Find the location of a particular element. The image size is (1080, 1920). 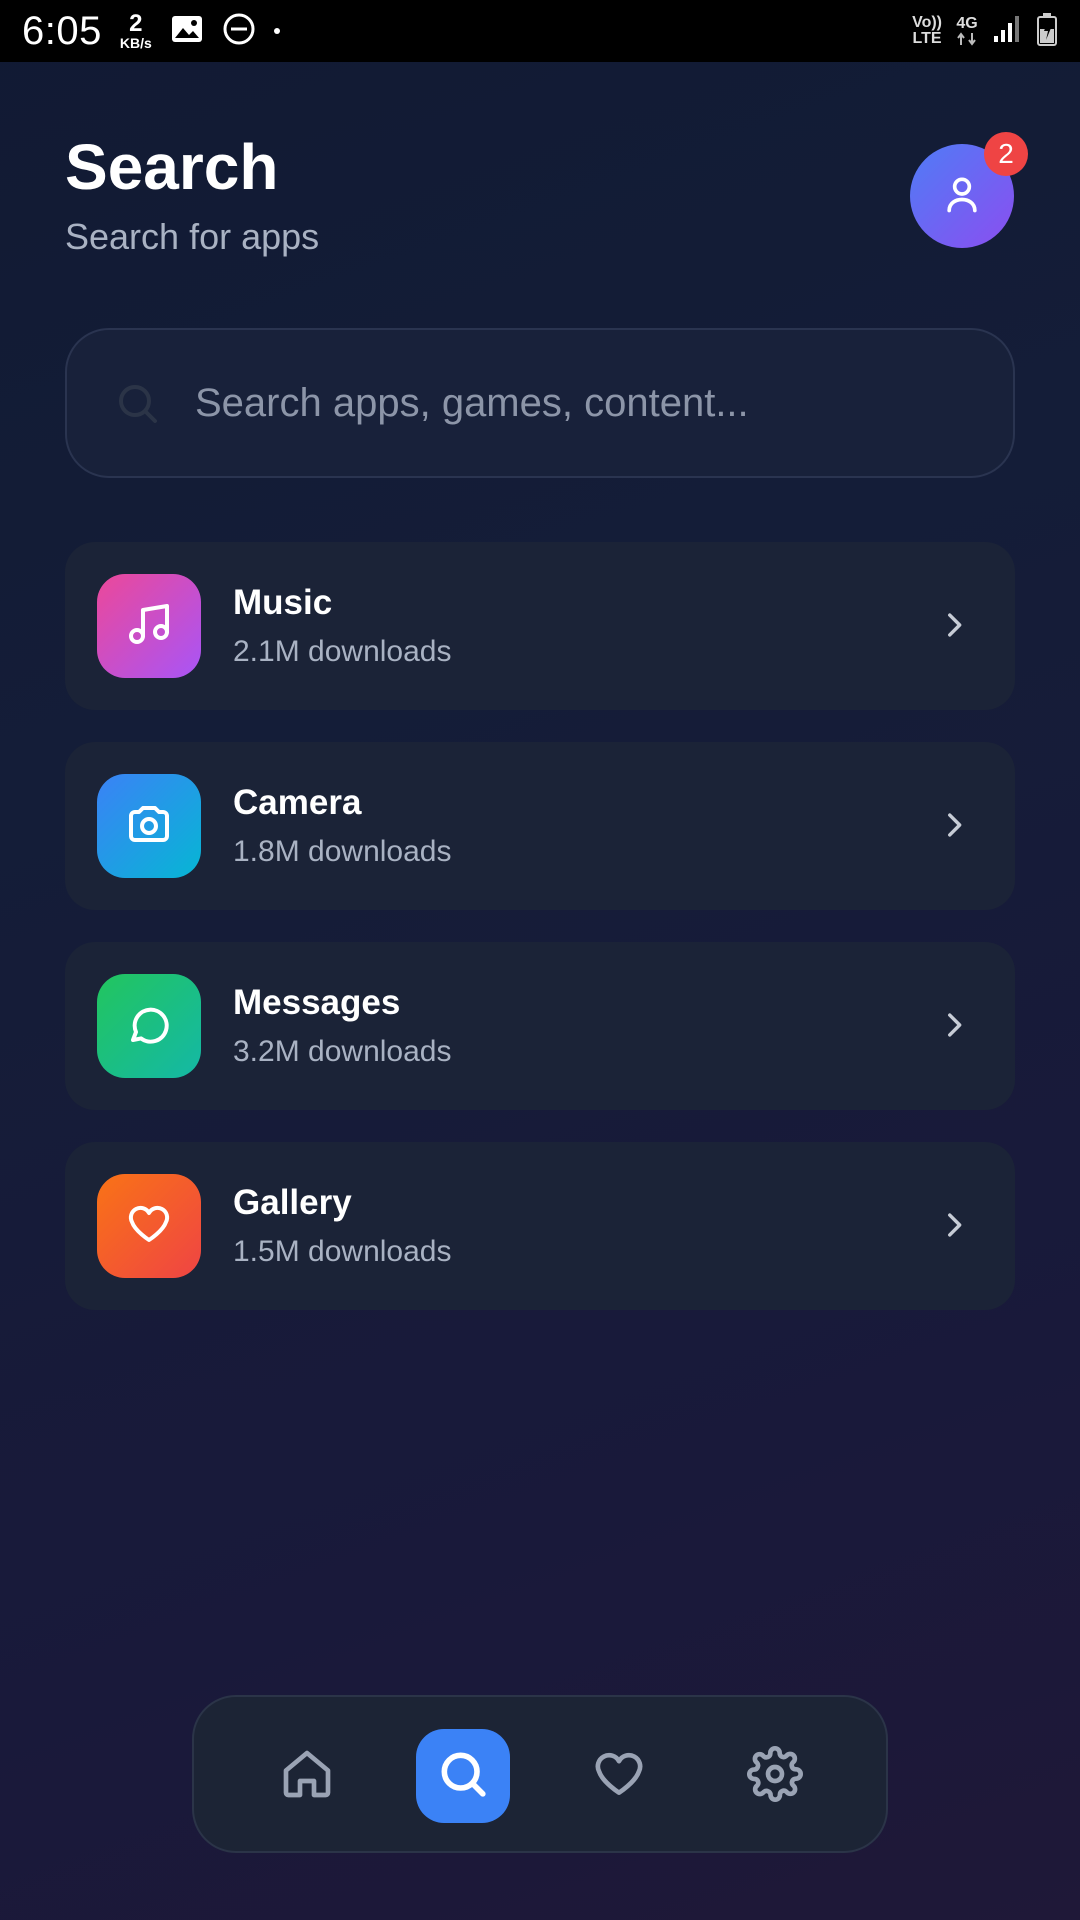

settings-gear-icon is located at coordinates (775, 1776).